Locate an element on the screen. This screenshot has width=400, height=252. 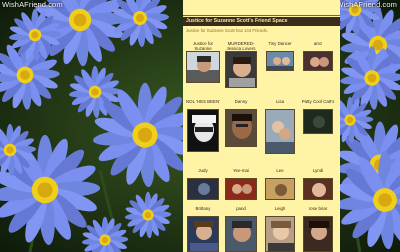
friend-name: Lee is located at coordinates (280, 173).